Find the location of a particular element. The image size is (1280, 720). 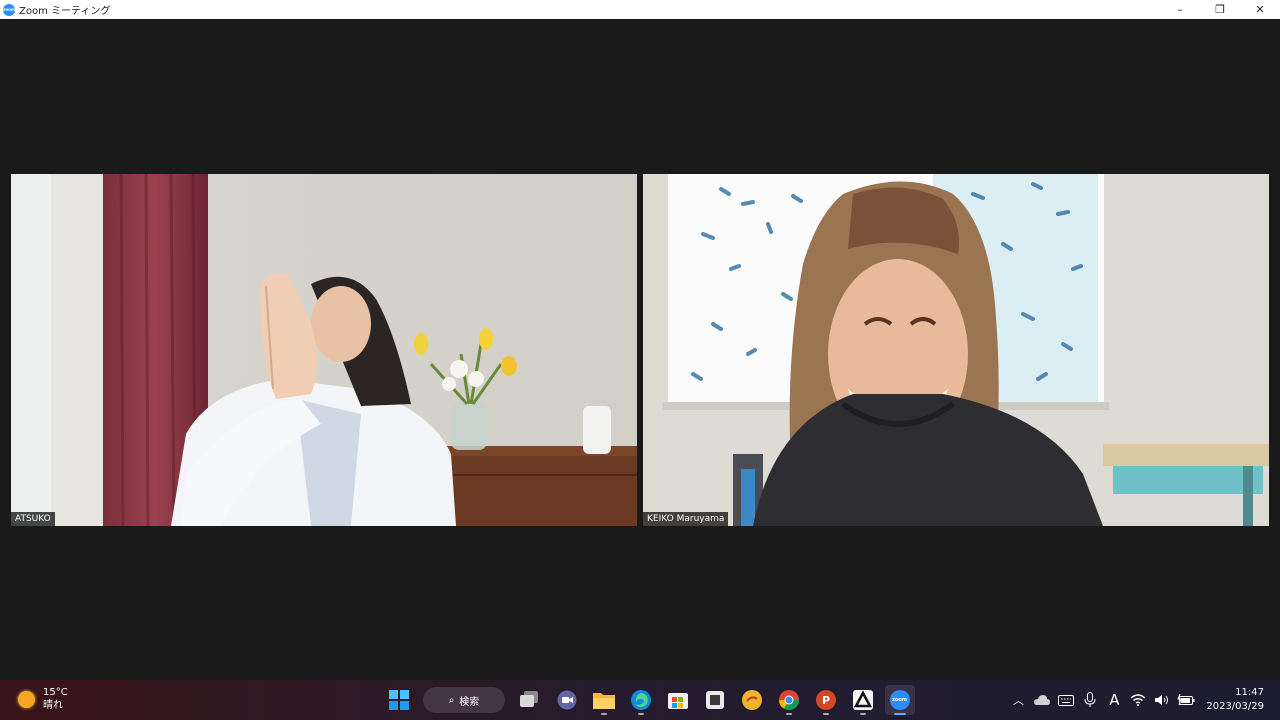

cloud-icon is located at coordinates (1042, 700).